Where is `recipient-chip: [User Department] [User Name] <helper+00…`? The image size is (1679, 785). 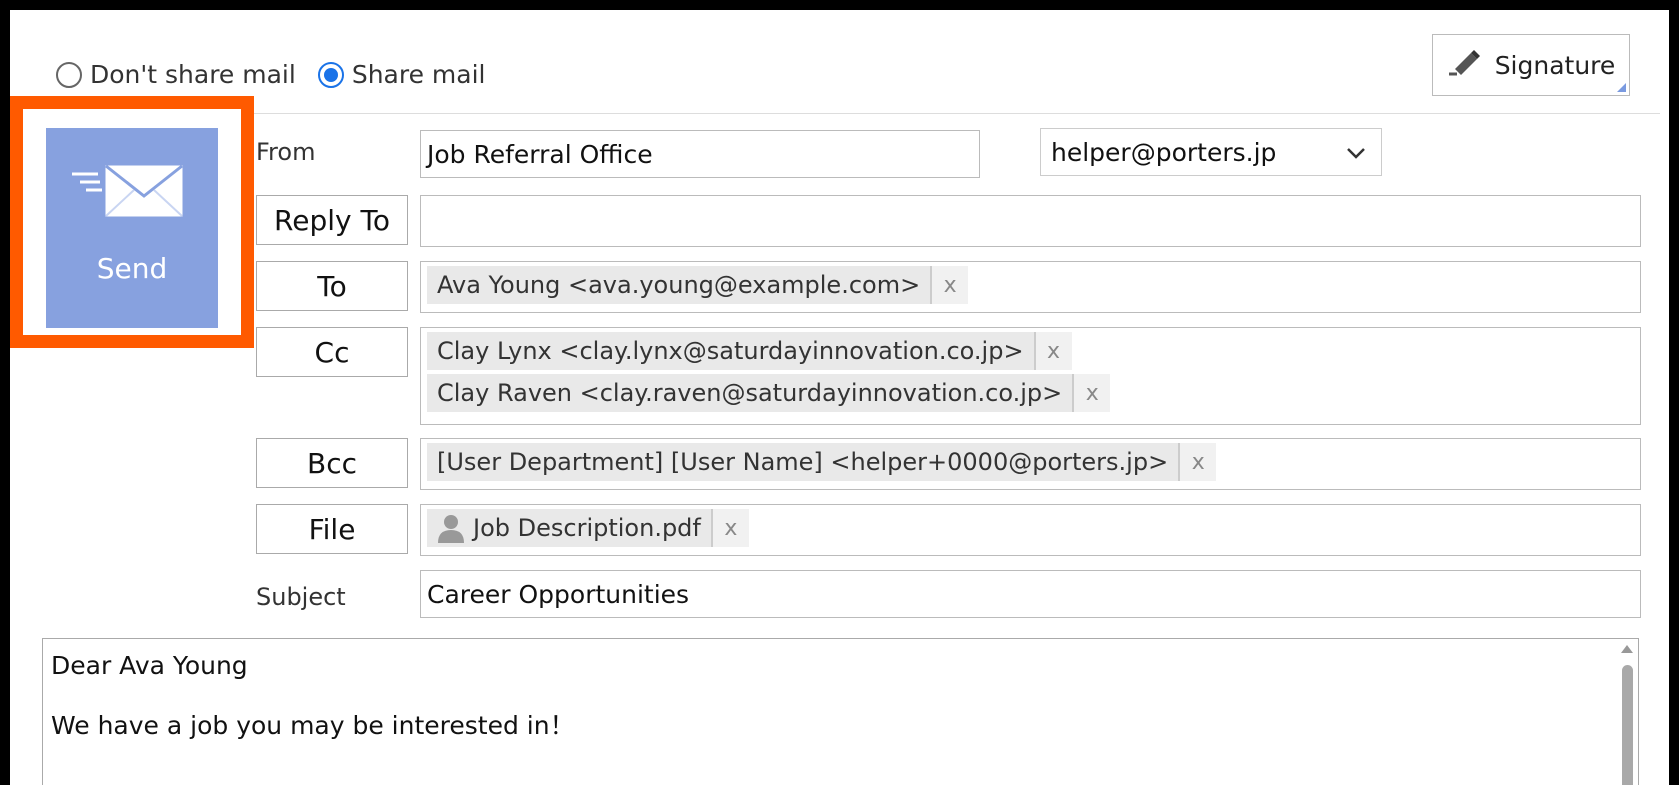
recipient-chip: [User Department] [User Name] <helper+00… is located at coordinates (822, 462).